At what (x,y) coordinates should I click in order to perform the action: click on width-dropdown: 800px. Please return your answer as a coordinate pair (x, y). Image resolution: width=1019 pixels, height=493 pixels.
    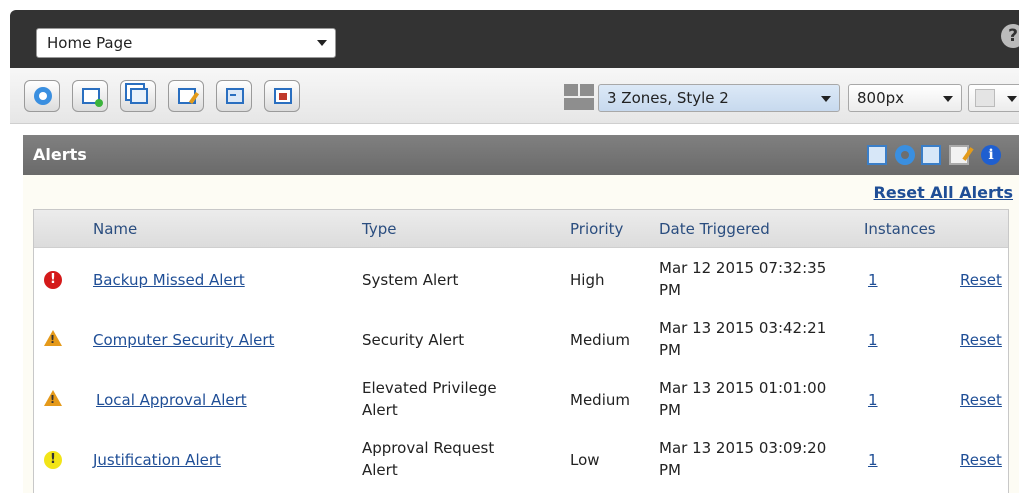
    Looking at the image, I should click on (905, 98).